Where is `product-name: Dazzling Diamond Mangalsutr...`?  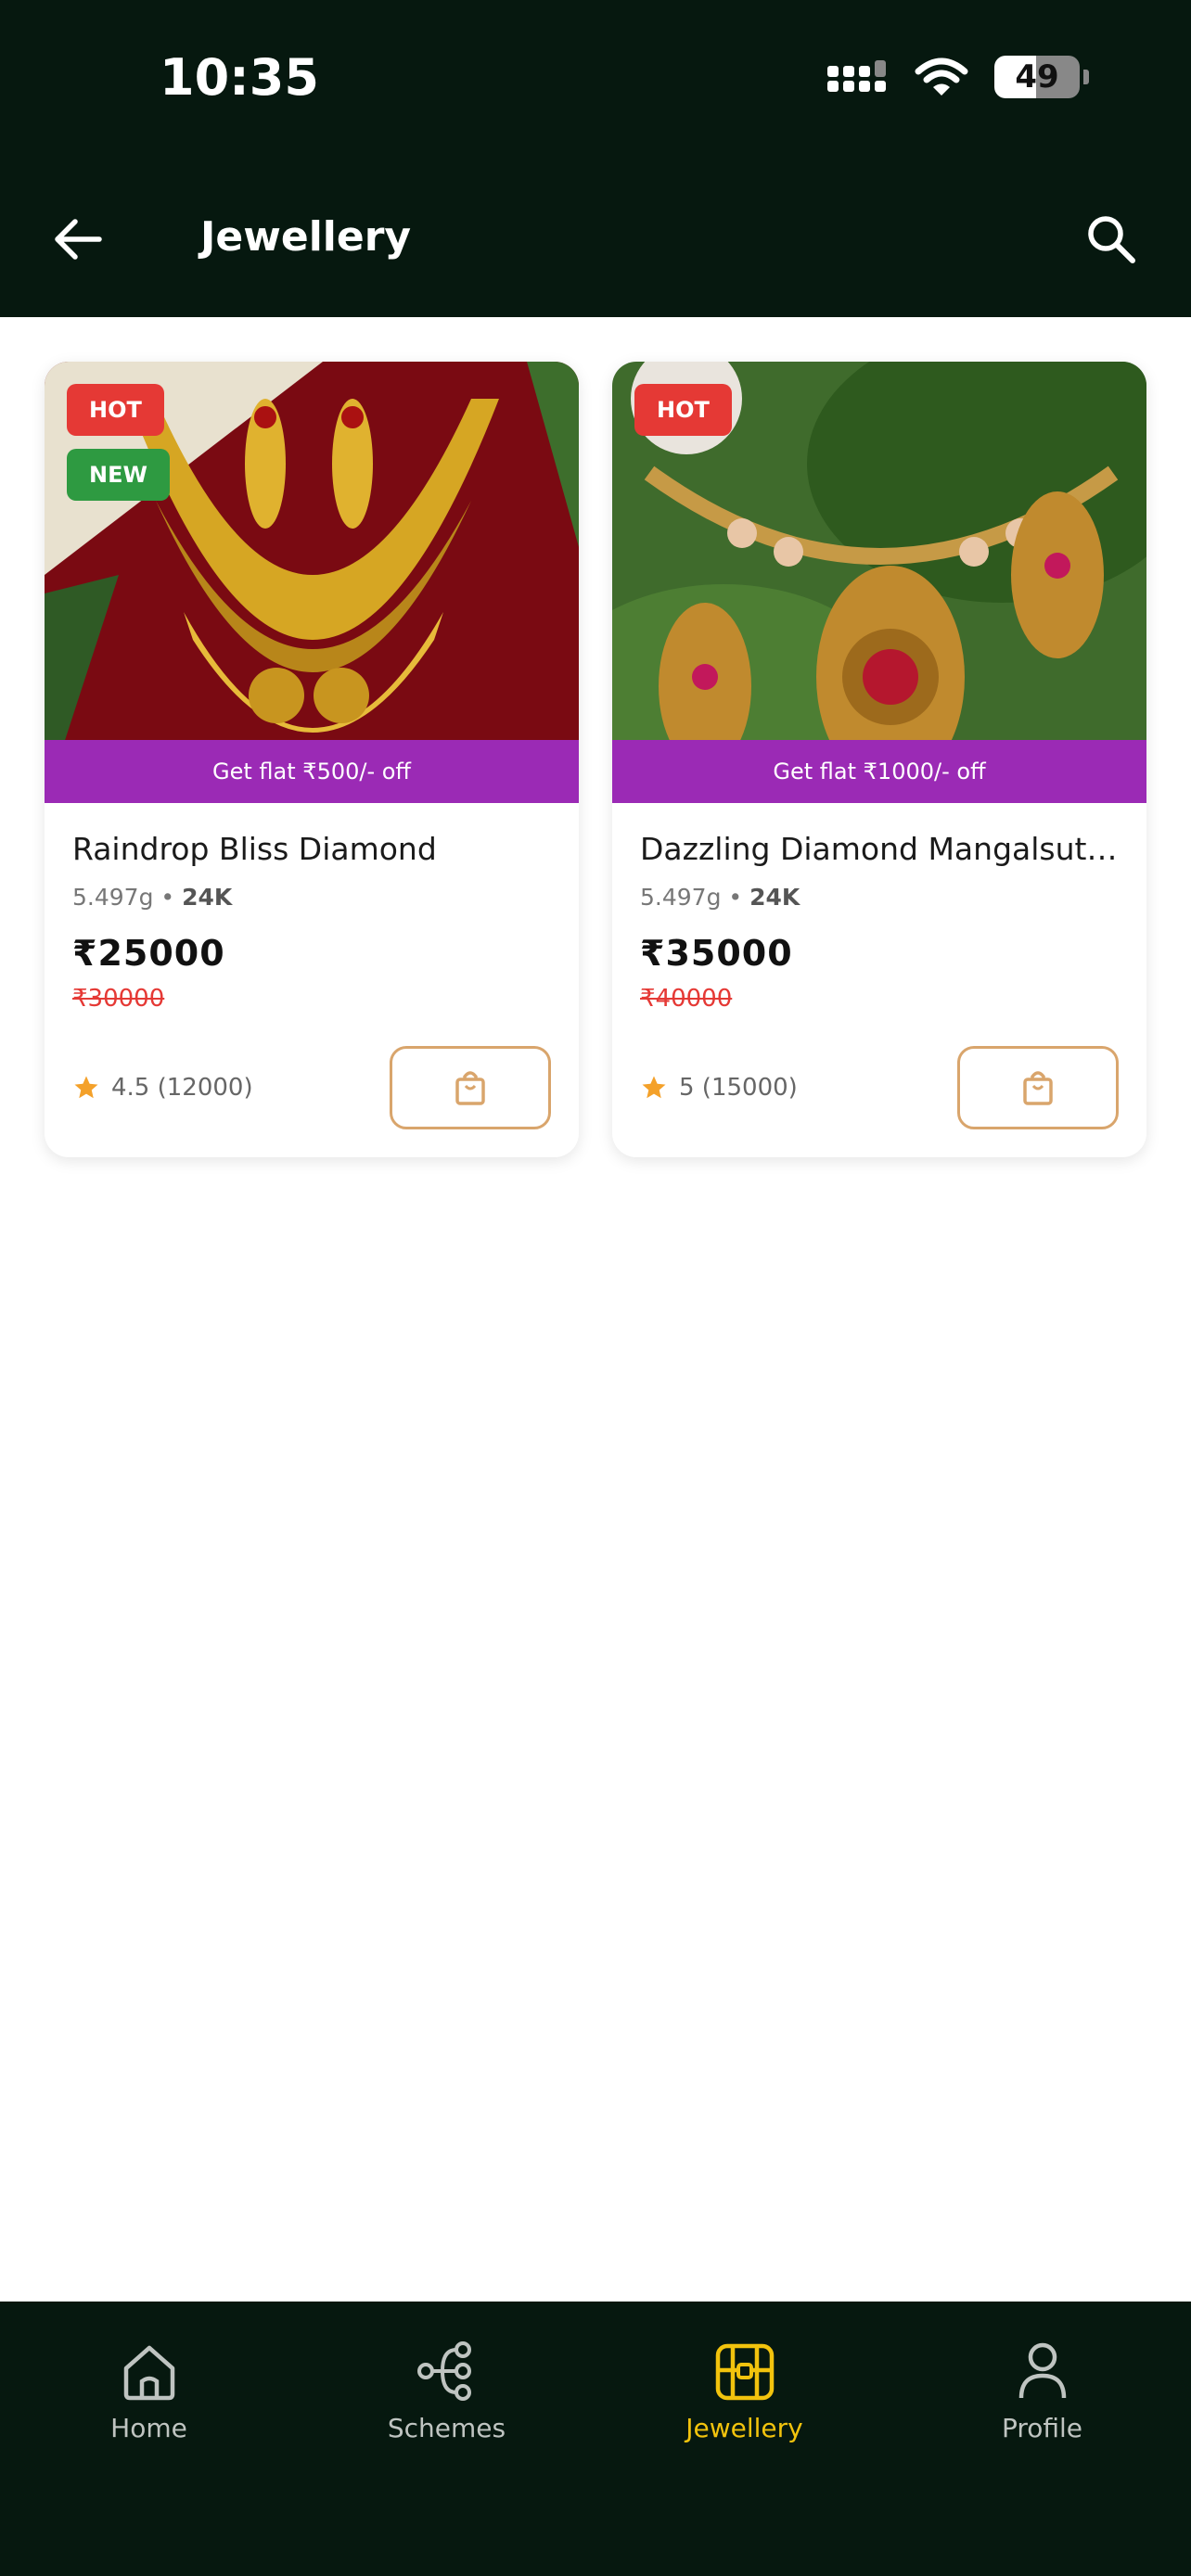 product-name: Dazzling Diamond Mangalsutr... is located at coordinates (879, 849).